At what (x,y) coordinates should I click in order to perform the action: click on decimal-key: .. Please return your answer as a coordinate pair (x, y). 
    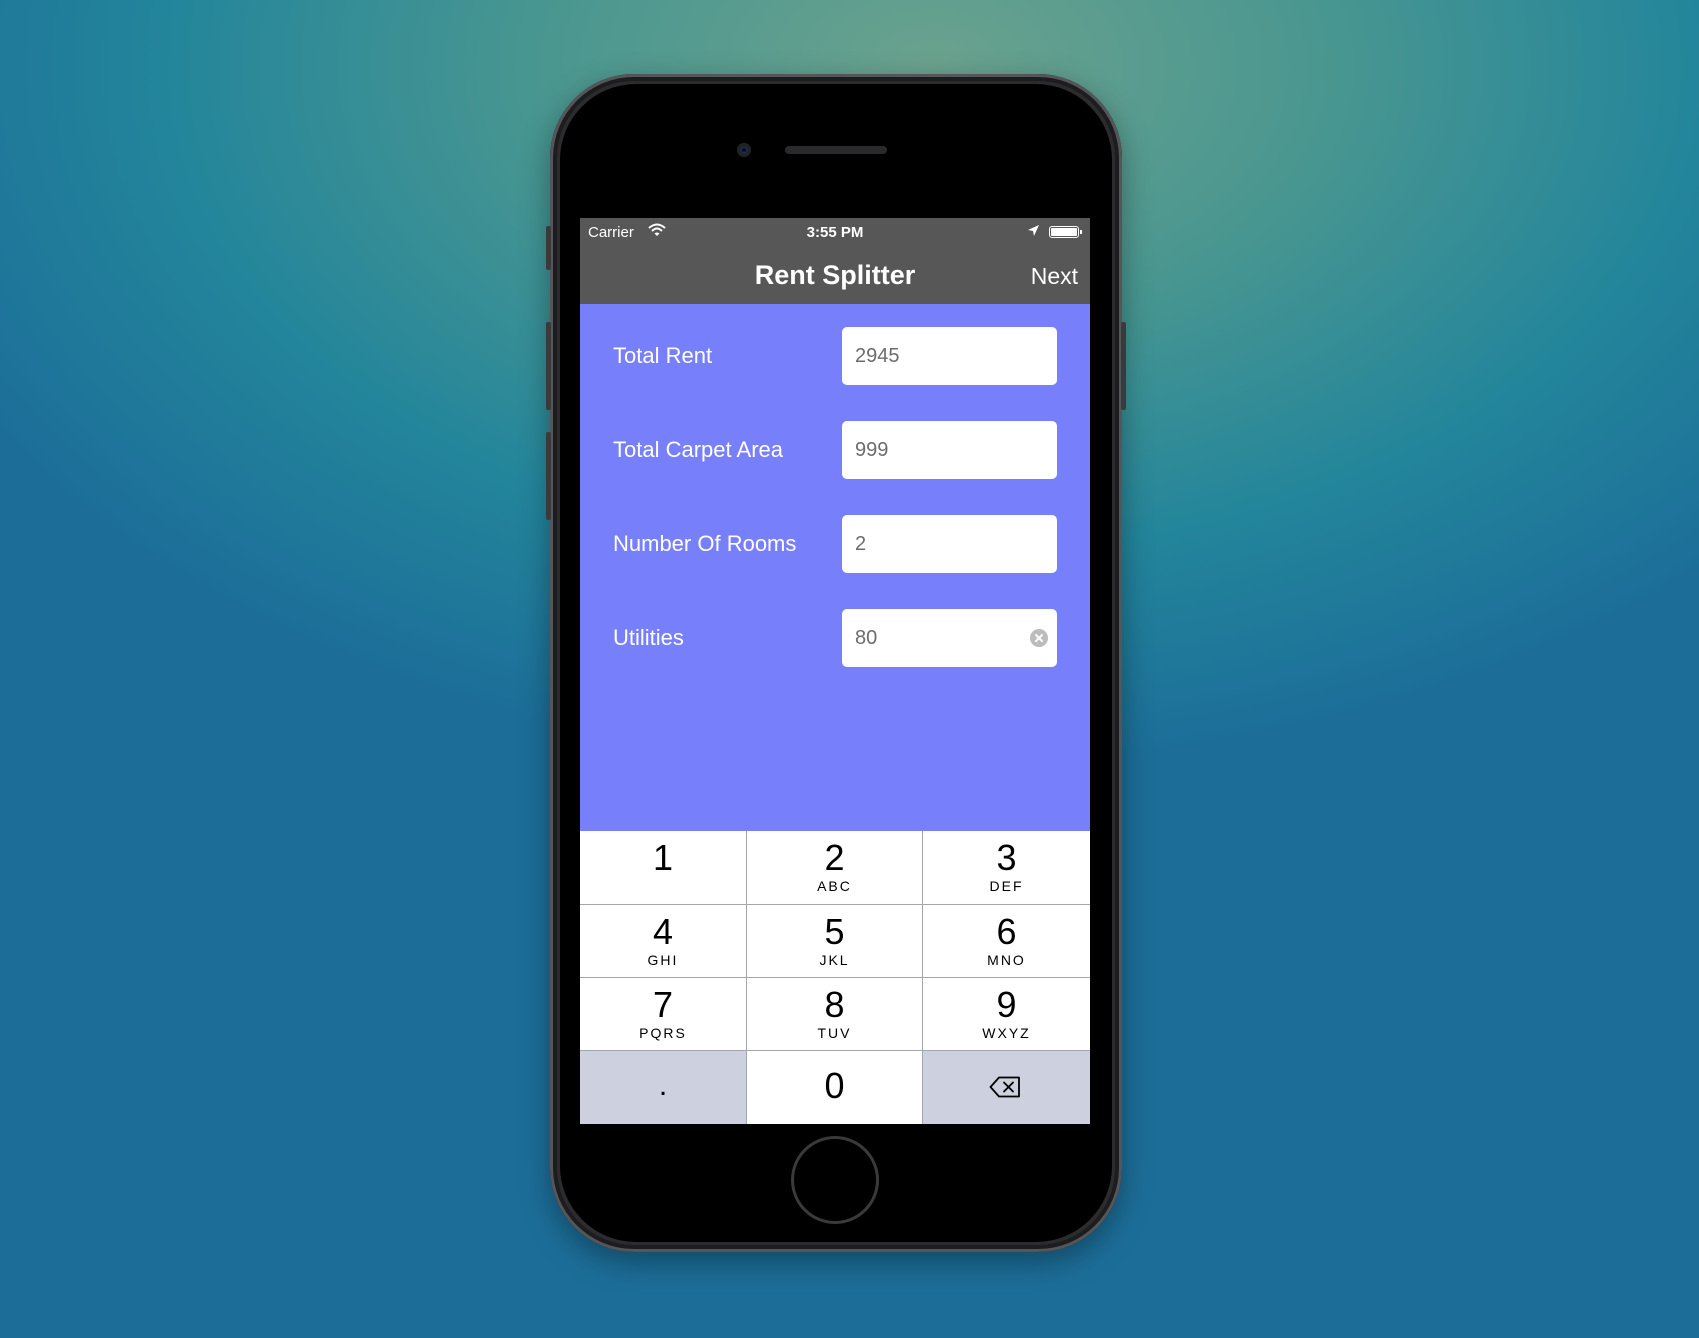
    Looking at the image, I should click on (663, 1087).